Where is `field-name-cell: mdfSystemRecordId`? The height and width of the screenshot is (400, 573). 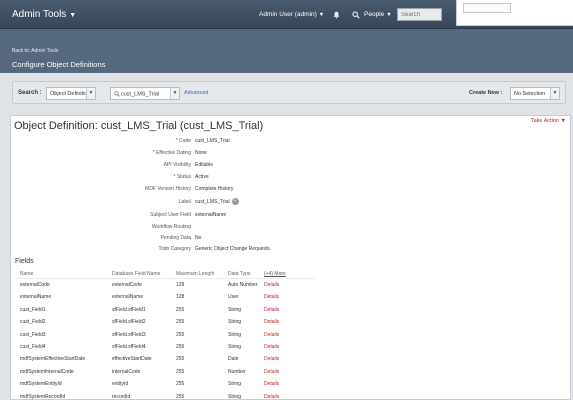
field-name-cell: mdfSystemRecordId is located at coordinates (42, 397).